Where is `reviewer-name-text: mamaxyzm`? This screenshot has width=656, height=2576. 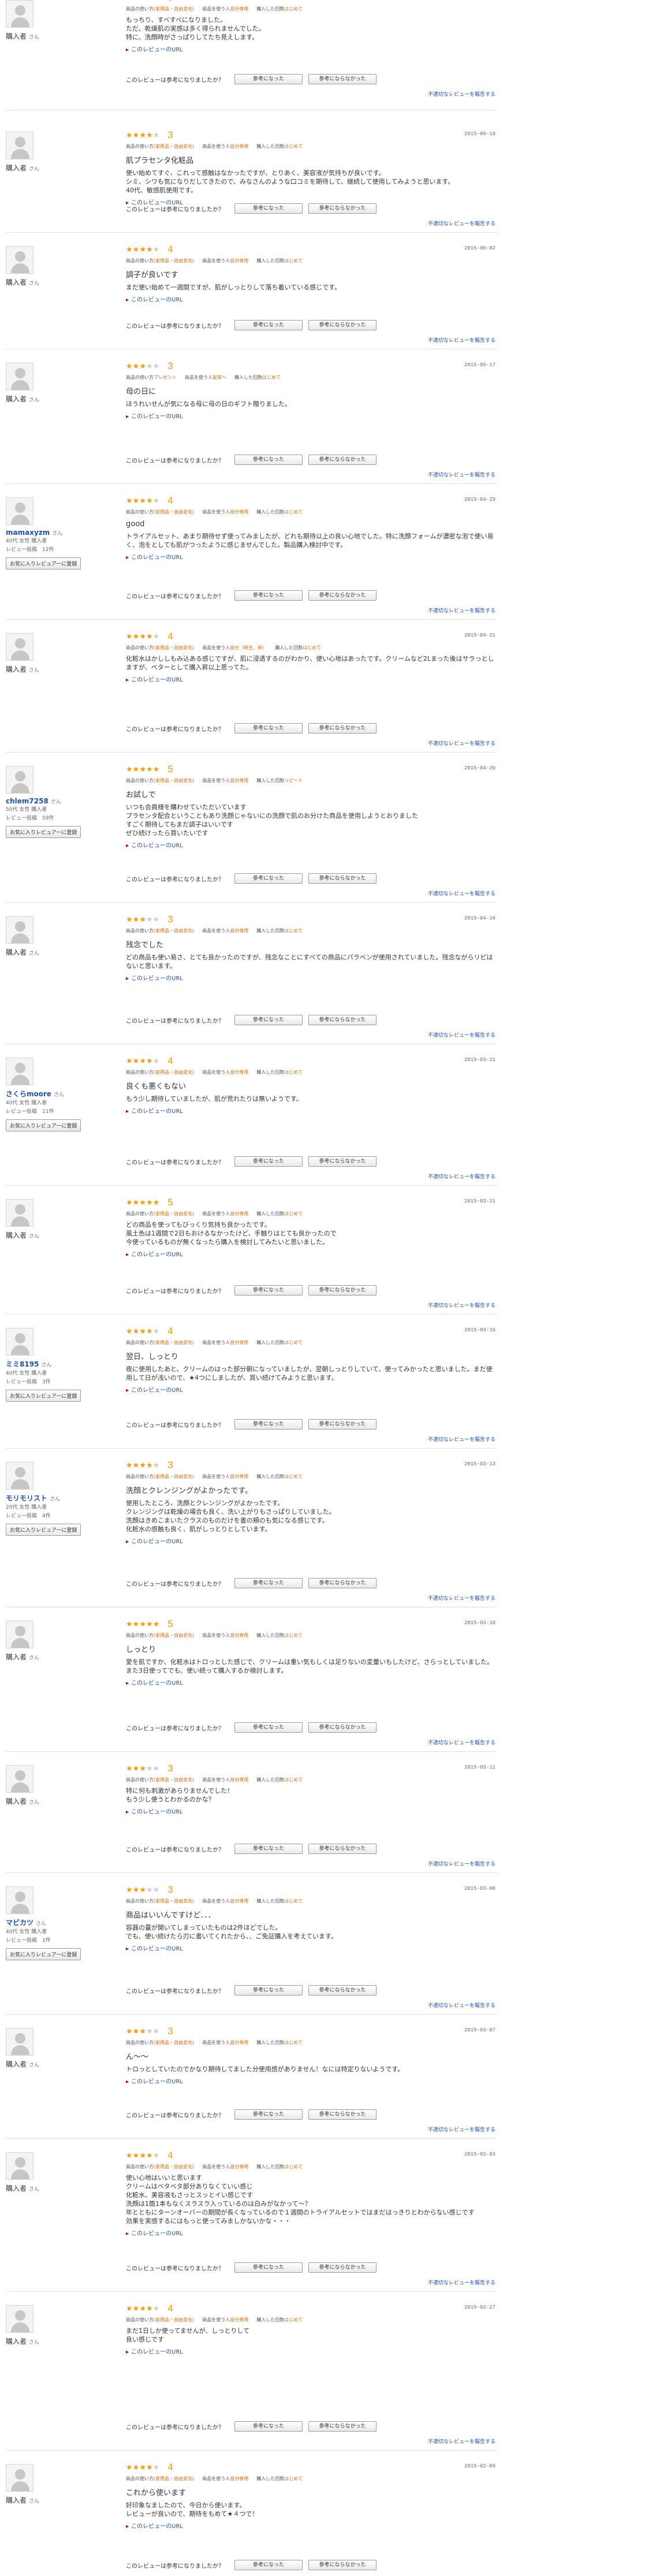
reviewer-name-text: mamaxyzm is located at coordinates (28, 532).